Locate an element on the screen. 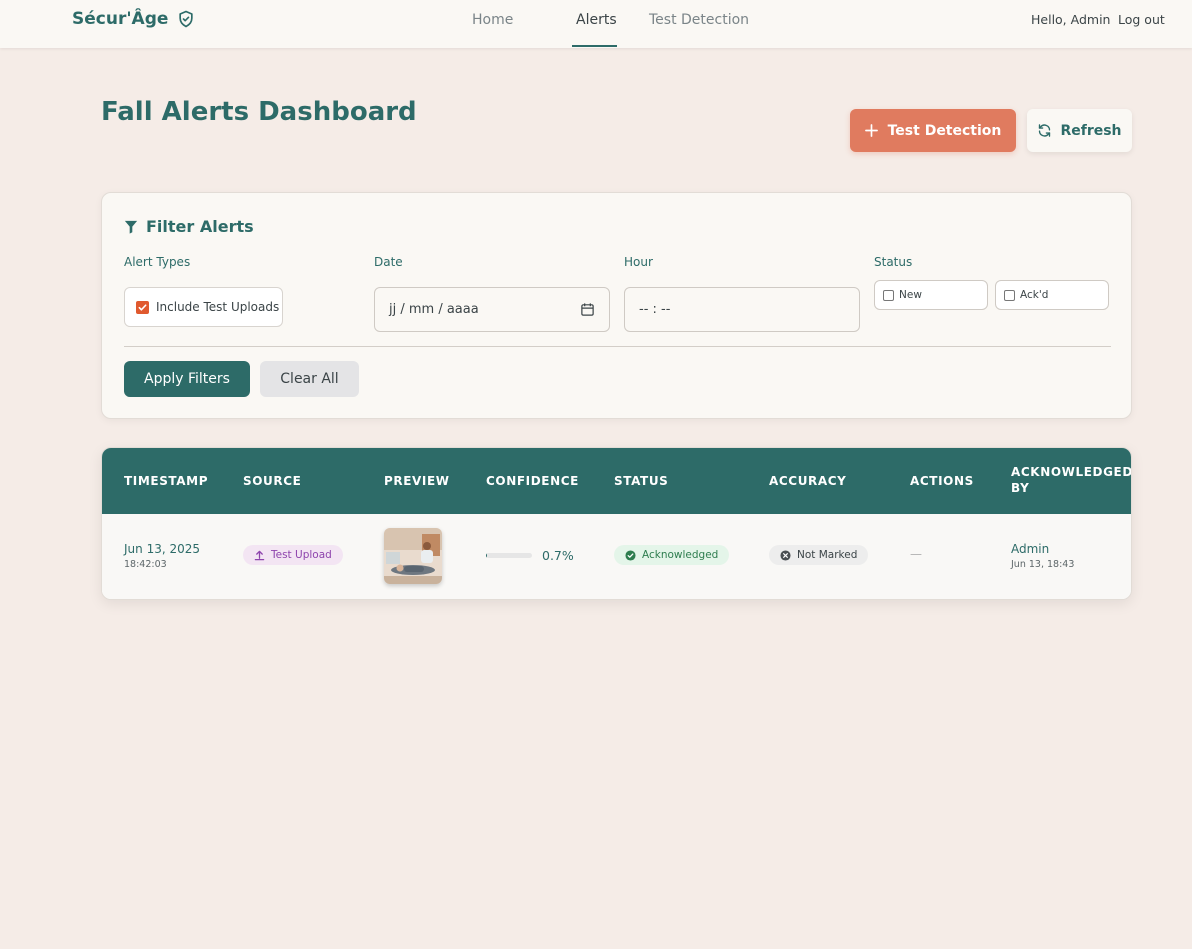  accuracy-badge: Not Marked is located at coordinates (819, 555).